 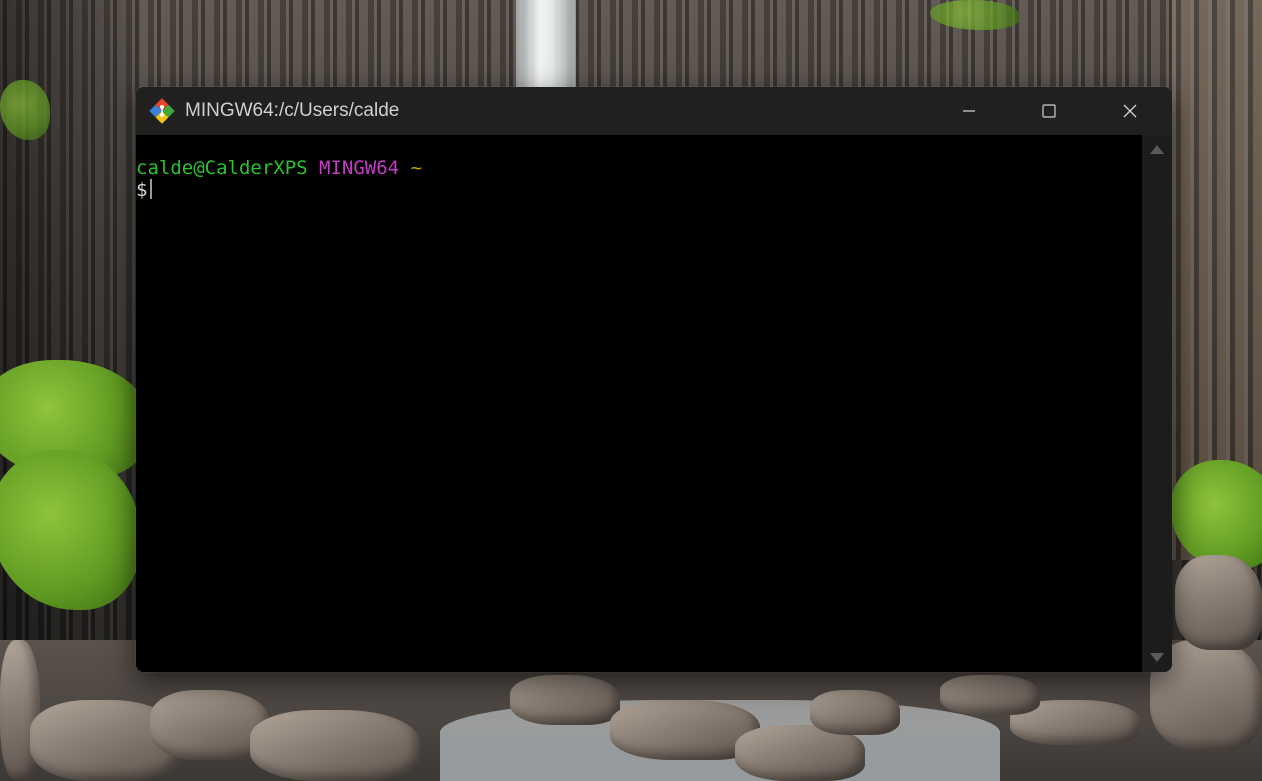 What do you see at coordinates (1157, 657) in the screenshot?
I see `chevron-down-icon` at bounding box center [1157, 657].